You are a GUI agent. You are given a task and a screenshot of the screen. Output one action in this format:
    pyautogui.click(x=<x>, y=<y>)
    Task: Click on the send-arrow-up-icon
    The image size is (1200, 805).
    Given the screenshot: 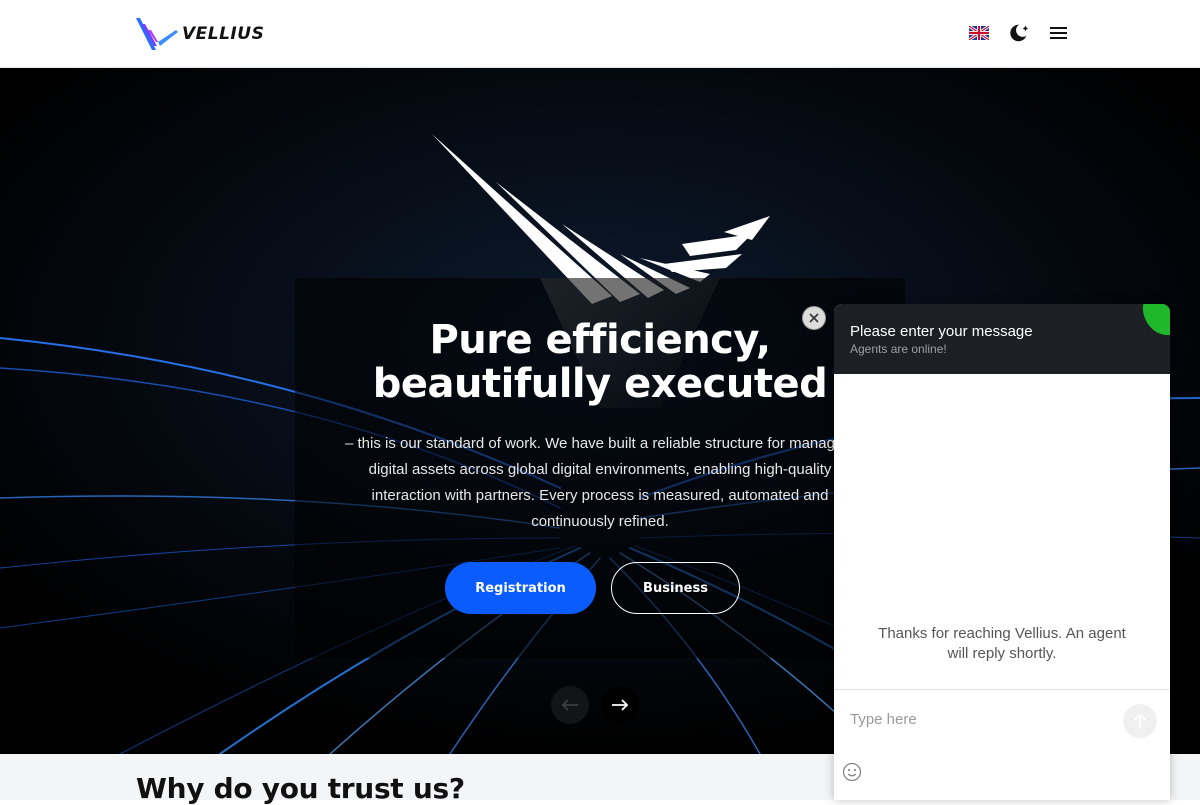 What is the action you would take?
    pyautogui.click(x=1140, y=720)
    